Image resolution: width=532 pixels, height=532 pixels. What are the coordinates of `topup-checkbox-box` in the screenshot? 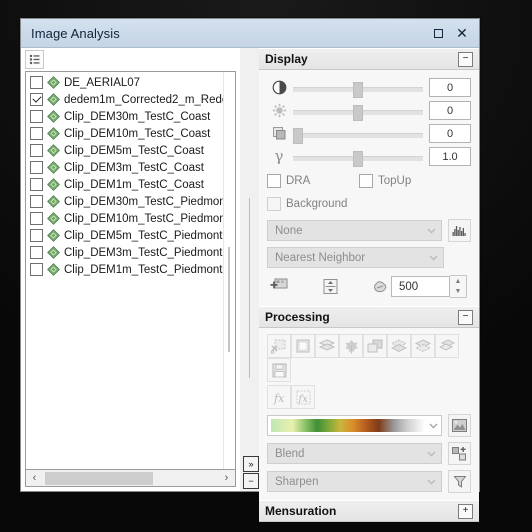 It's located at (366, 181).